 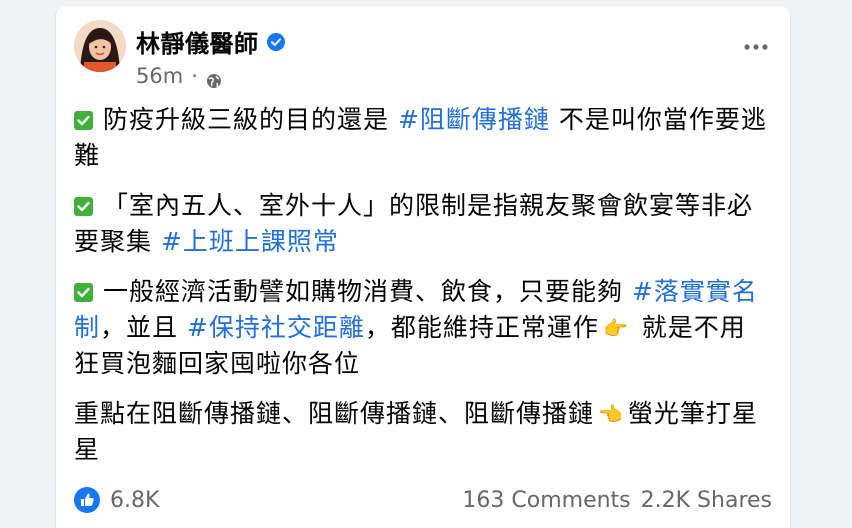 I want to click on pointing-right-emoji: 👉, so click(x=615, y=328).